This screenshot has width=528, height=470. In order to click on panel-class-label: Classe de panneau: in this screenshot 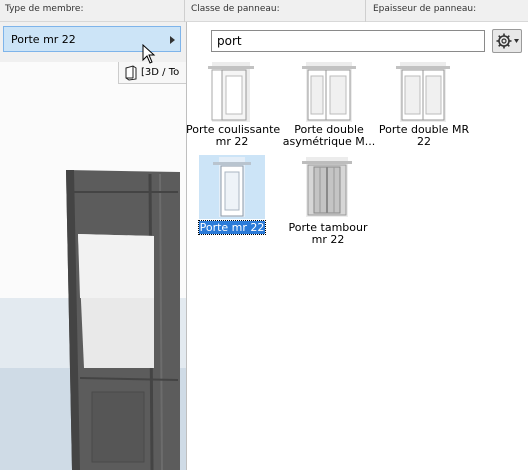, I will do `click(235, 9)`.